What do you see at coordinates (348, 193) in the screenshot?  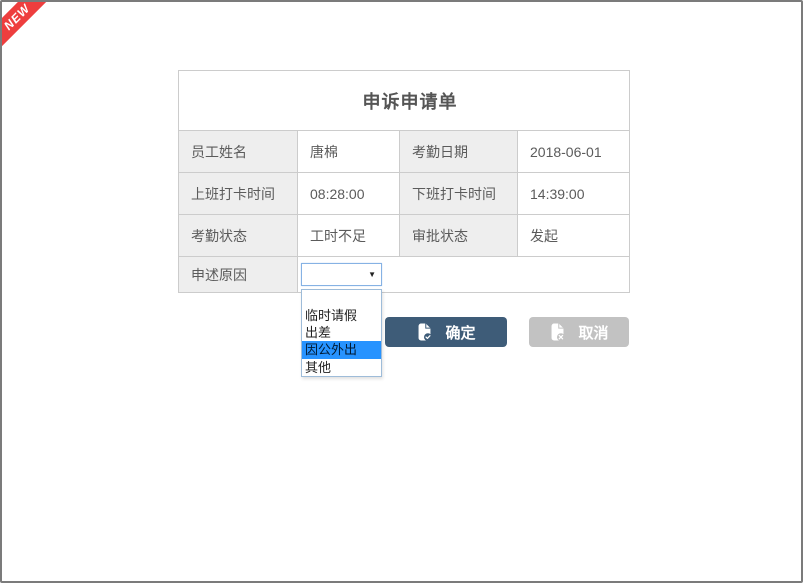 I see `value-clock-in-time: 08:28:00` at bounding box center [348, 193].